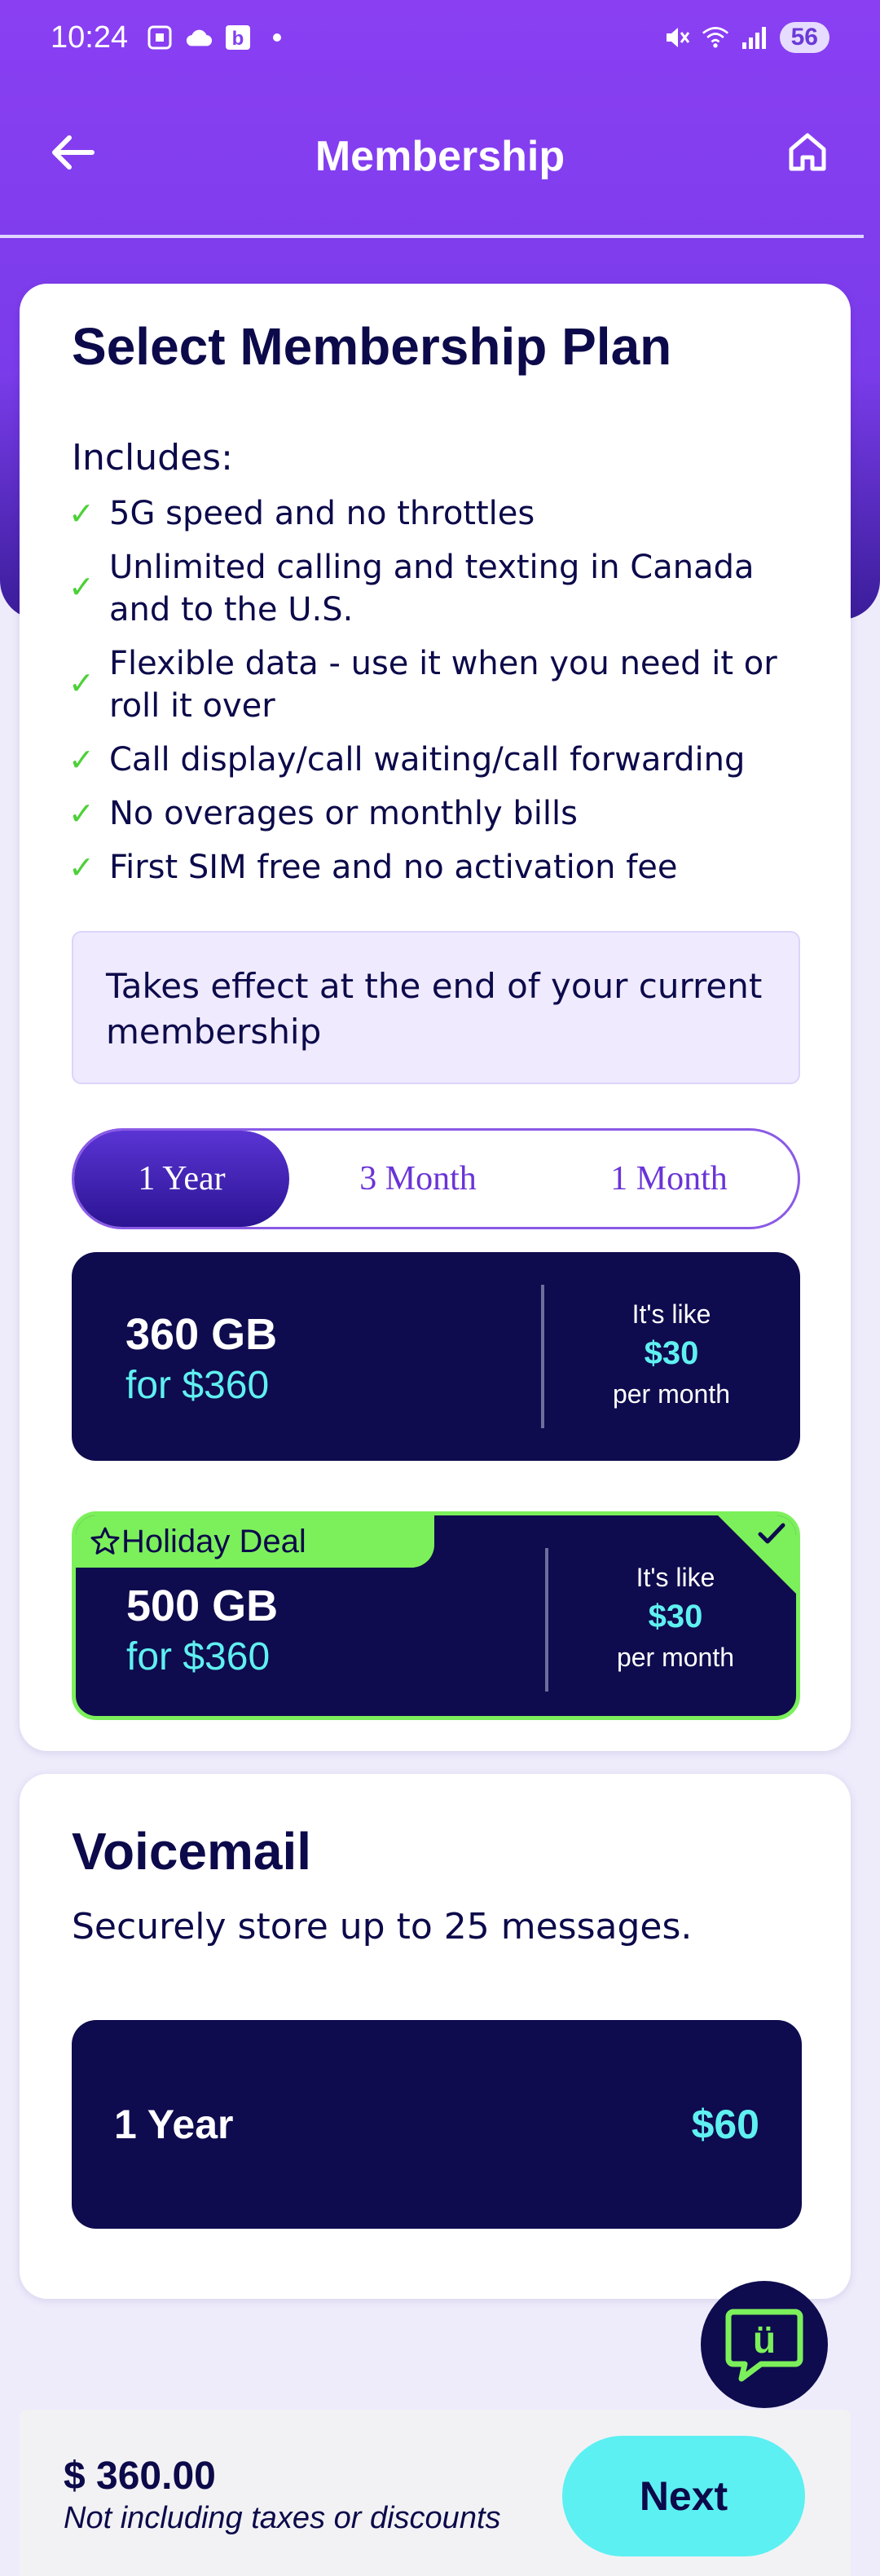 The image size is (880, 2576). Describe the element at coordinates (669, 1179) in the screenshot. I see `term-option-1-month: 1 Month` at that location.